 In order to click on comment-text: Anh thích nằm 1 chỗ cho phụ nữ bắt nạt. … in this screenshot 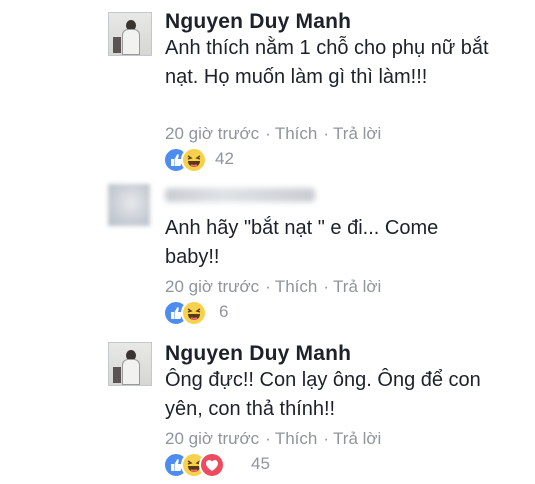, I will do `click(327, 62)`.